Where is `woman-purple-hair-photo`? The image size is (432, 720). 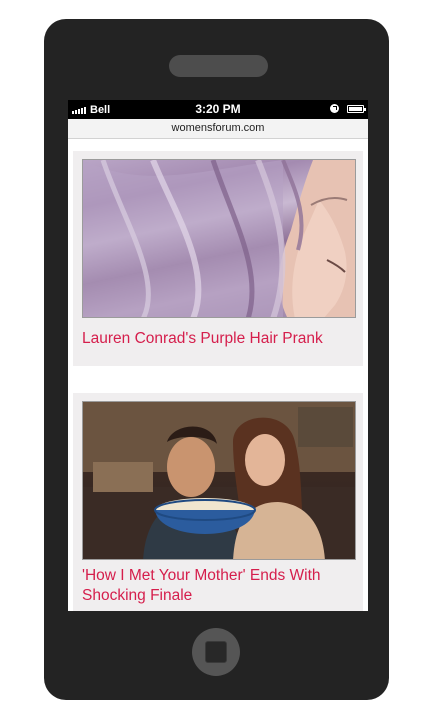 woman-purple-hair-photo is located at coordinates (219, 238).